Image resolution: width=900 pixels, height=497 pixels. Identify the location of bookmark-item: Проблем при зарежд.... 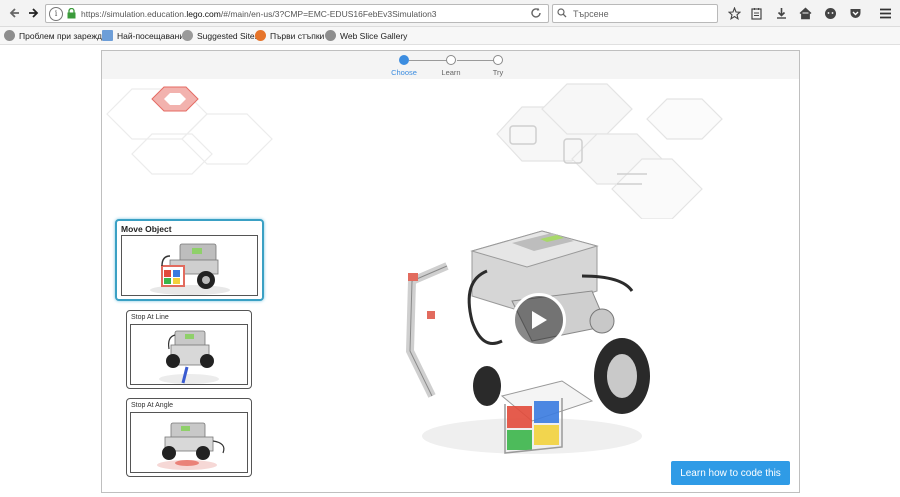
(56, 35).